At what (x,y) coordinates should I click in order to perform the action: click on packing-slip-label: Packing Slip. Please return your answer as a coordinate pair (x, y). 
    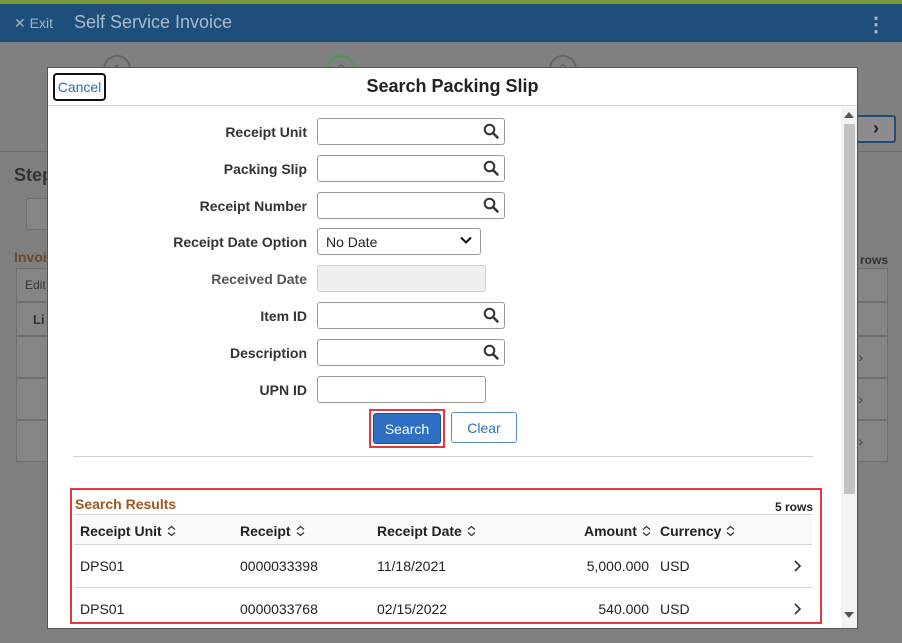
    Looking at the image, I should click on (265, 169).